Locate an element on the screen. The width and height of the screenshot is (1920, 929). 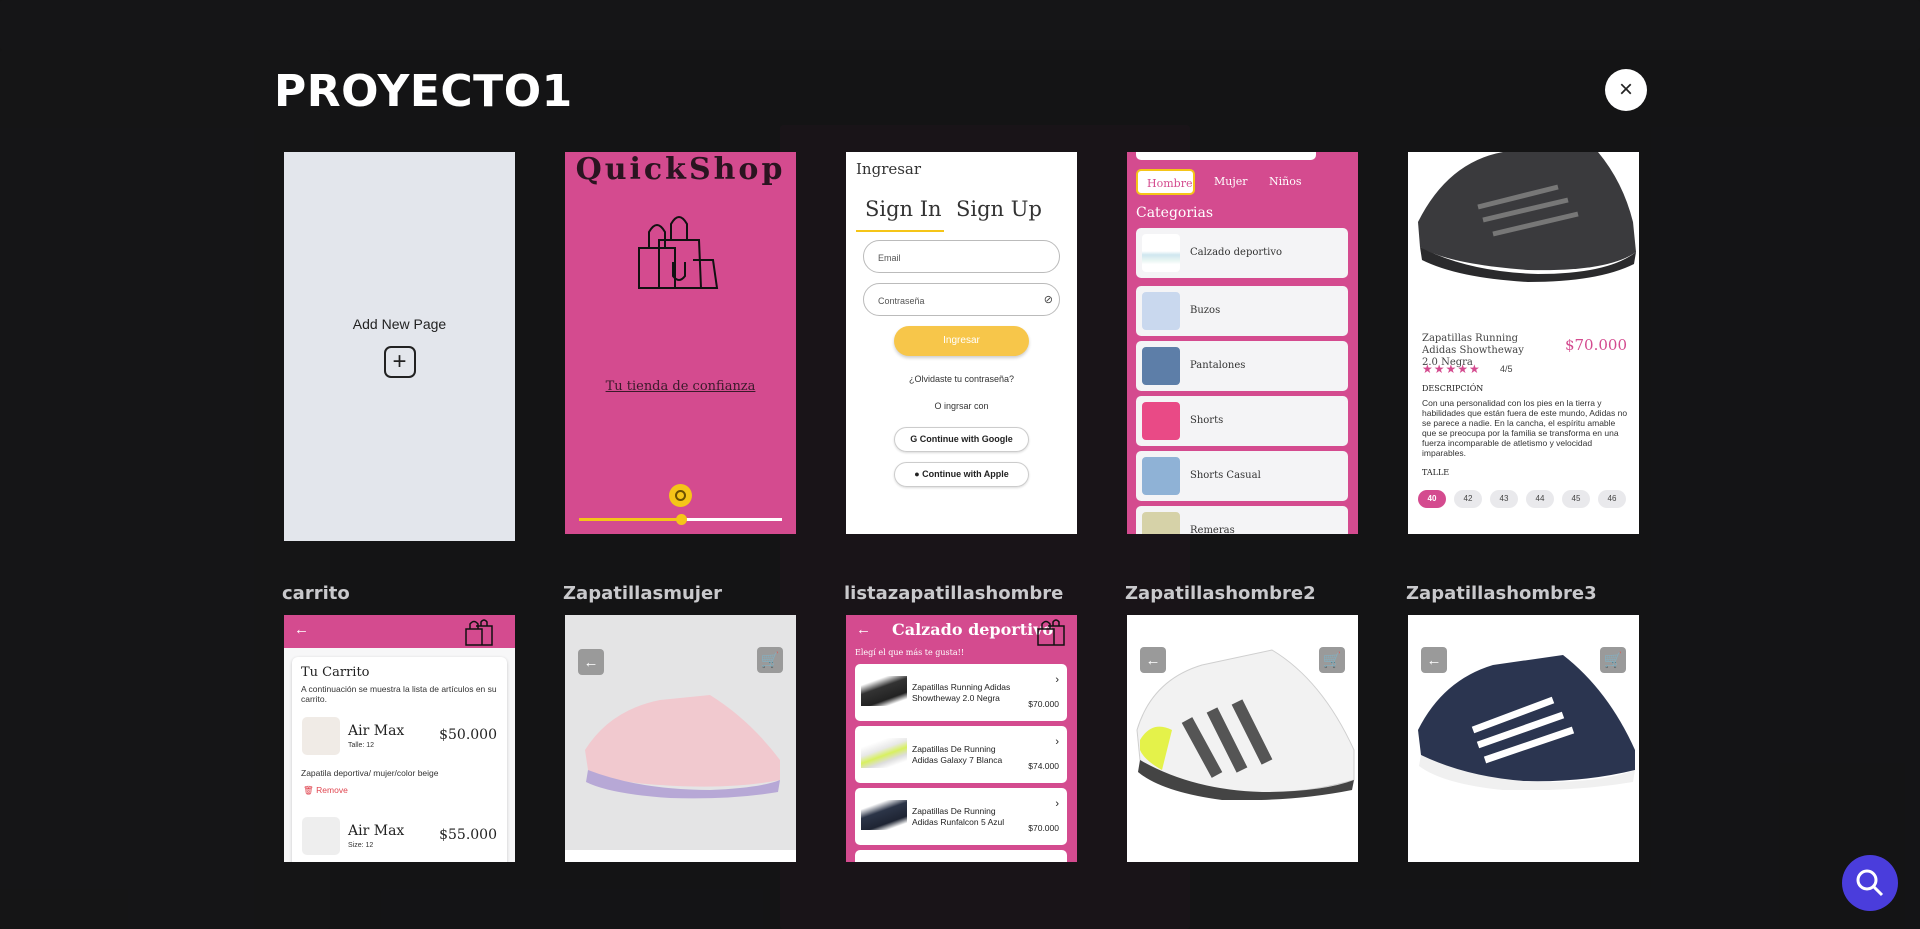
quickshop-slider is located at coordinates (680, 519).